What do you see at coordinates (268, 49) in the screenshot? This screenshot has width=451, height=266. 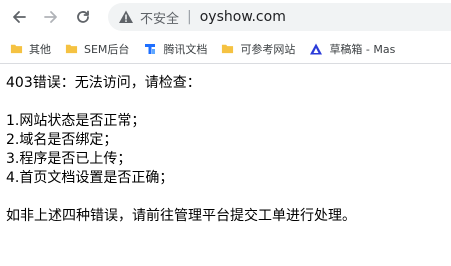 I see `bookmark-label: 可参考网站` at bounding box center [268, 49].